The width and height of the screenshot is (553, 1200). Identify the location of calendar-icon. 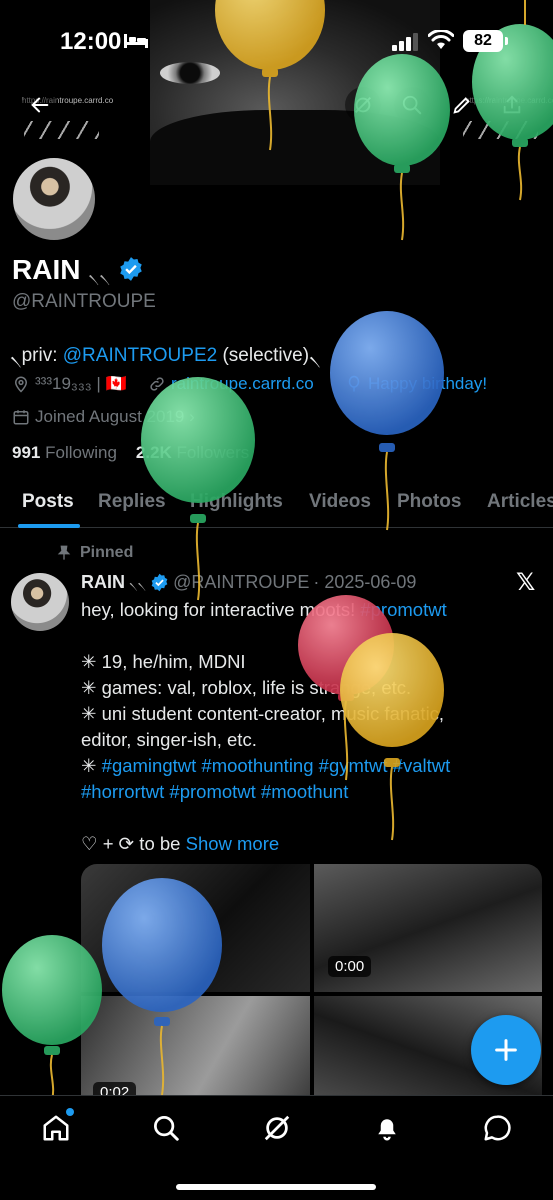
(21, 417).